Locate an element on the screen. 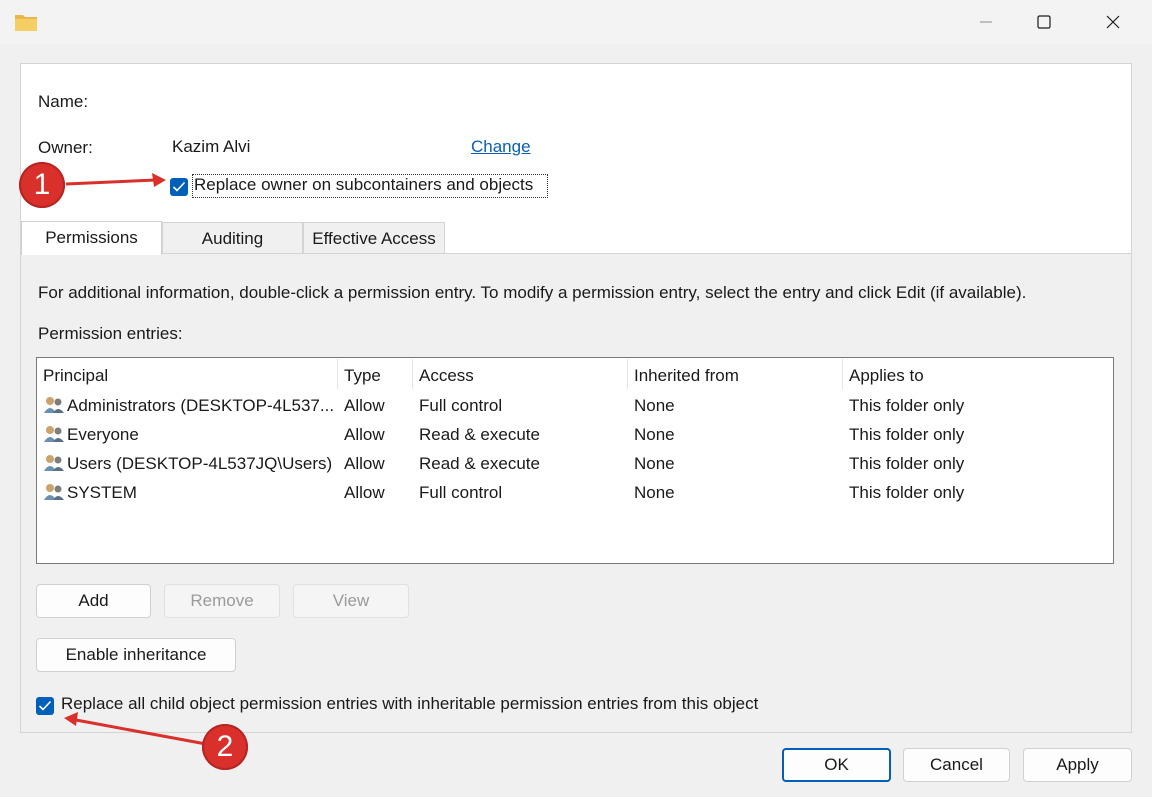  maximize-icon is located at coordinates (1044, 22).